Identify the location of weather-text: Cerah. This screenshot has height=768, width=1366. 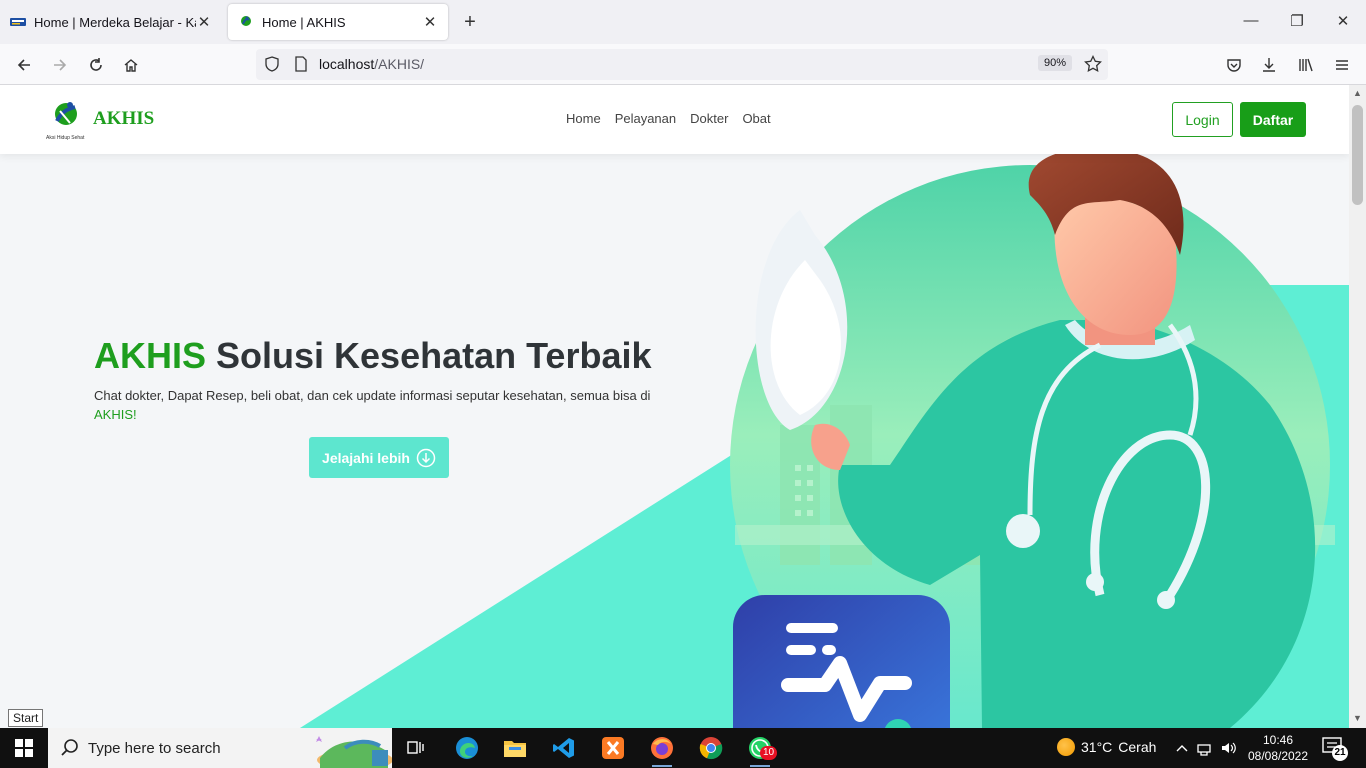
(1137, 747).